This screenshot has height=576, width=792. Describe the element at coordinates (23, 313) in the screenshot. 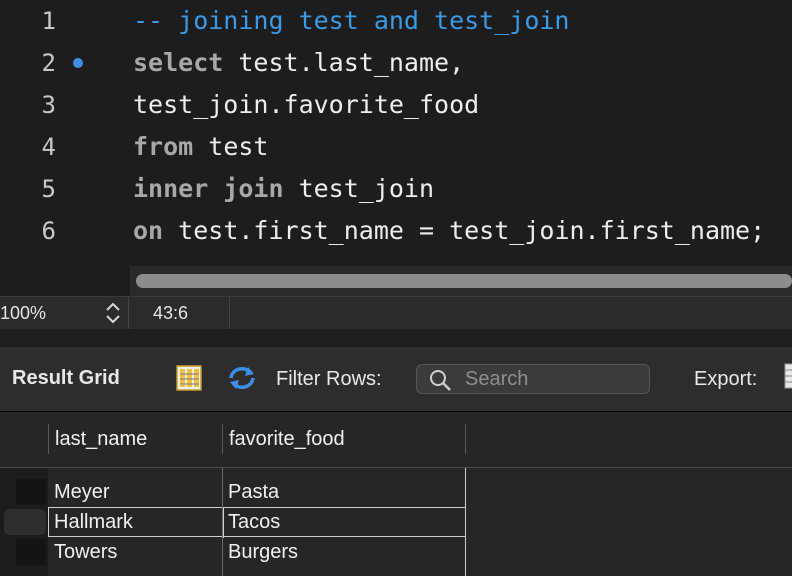

I see `zoom-level: 100%` at that location.